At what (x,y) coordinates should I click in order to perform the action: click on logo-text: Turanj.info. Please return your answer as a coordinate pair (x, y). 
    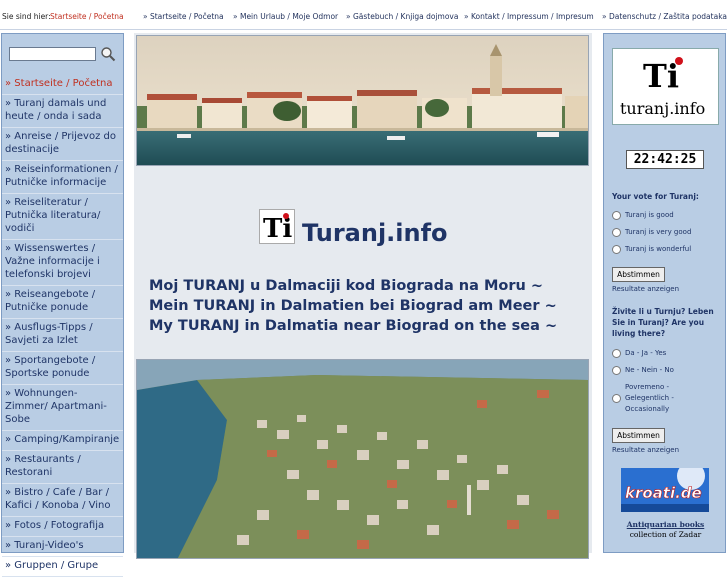
    Looking at the image, I should click on (375, 233).